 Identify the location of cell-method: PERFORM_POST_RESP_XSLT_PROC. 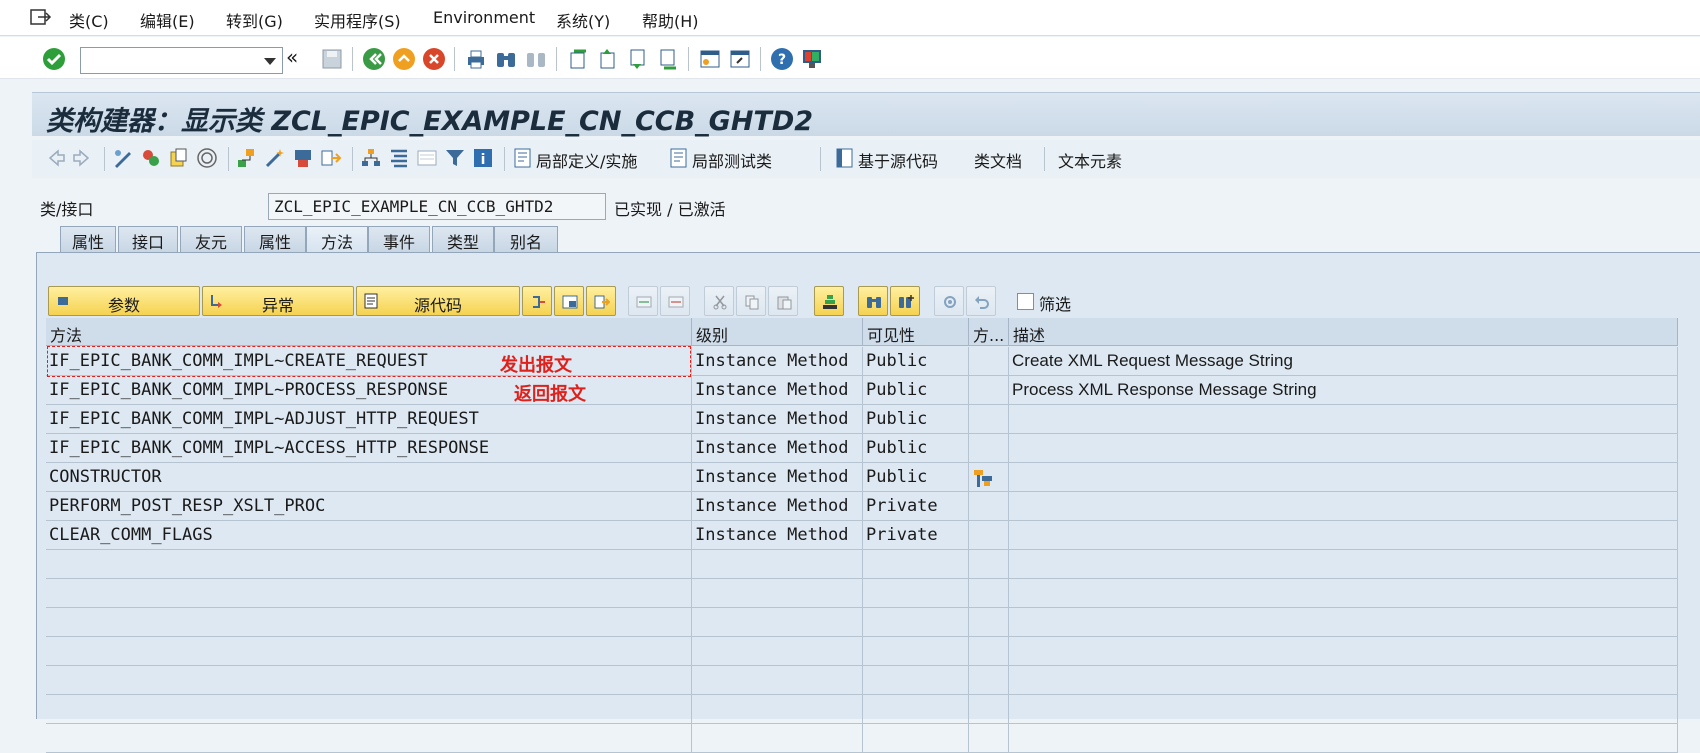
(369, 506).